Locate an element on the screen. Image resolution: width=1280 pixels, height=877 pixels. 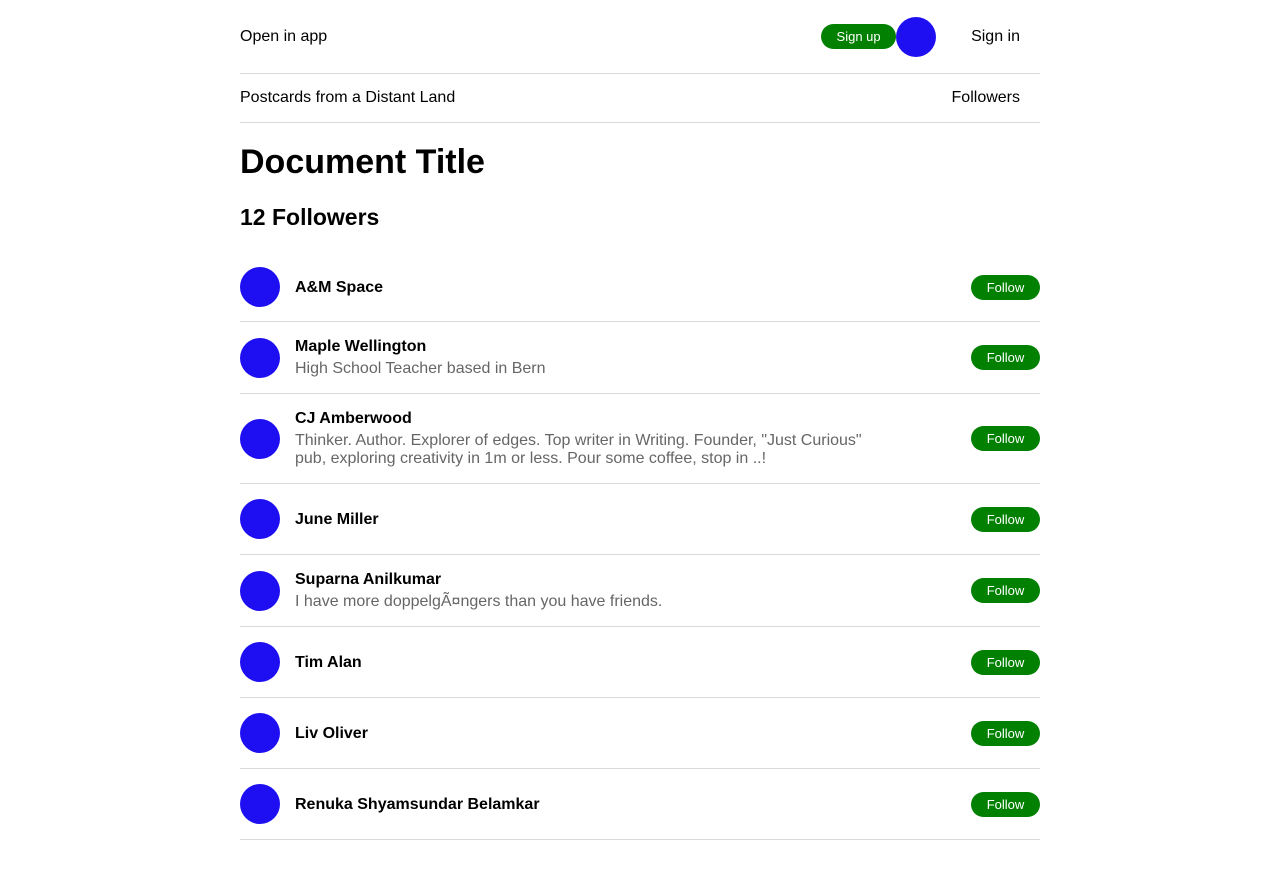
follower-name: CJ Amberwood is located at coordinates (595, 418).